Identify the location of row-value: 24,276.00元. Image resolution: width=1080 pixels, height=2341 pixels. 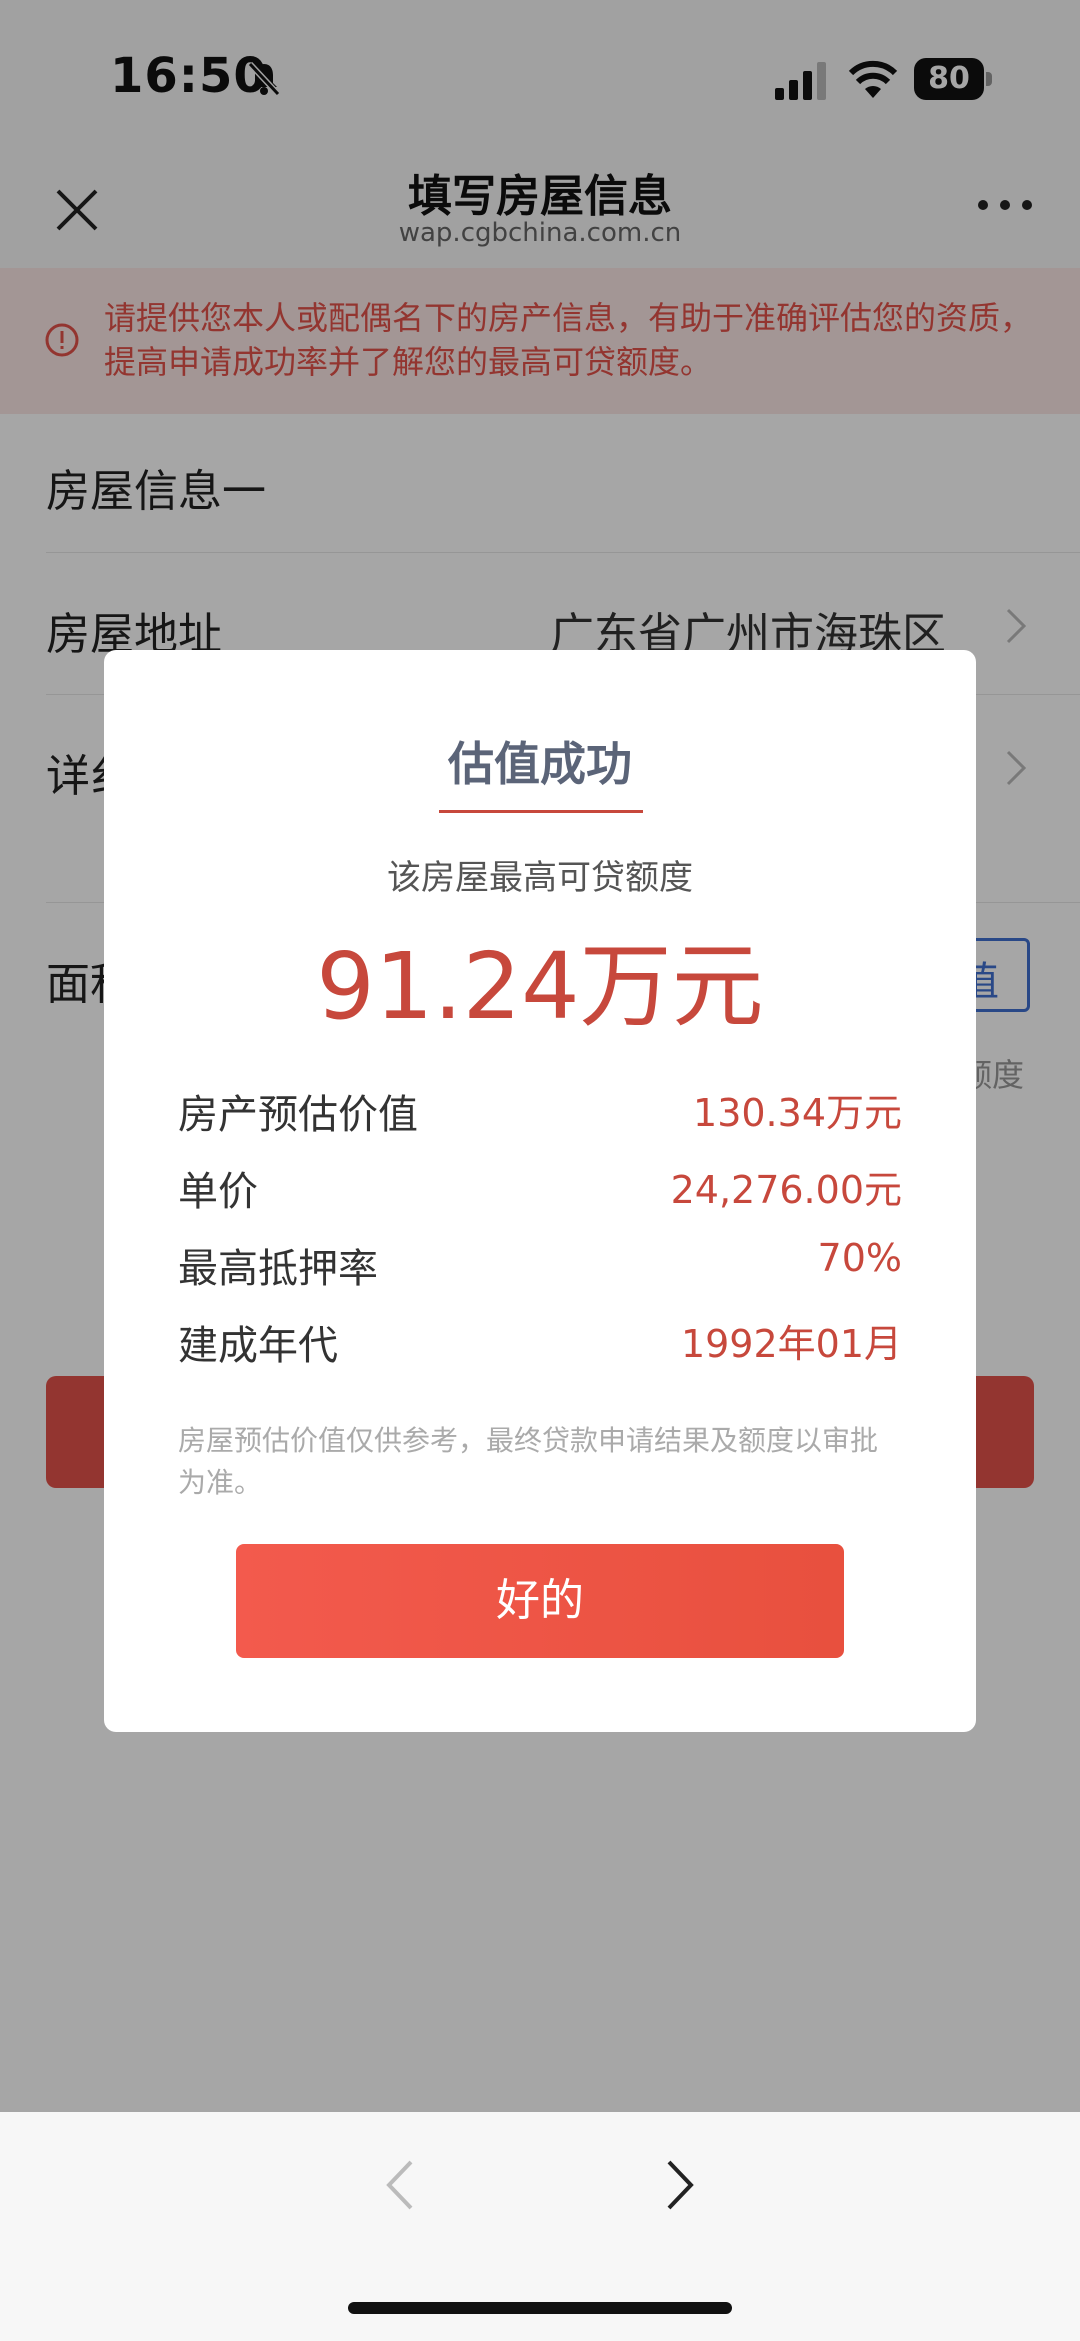
(786, 1190).